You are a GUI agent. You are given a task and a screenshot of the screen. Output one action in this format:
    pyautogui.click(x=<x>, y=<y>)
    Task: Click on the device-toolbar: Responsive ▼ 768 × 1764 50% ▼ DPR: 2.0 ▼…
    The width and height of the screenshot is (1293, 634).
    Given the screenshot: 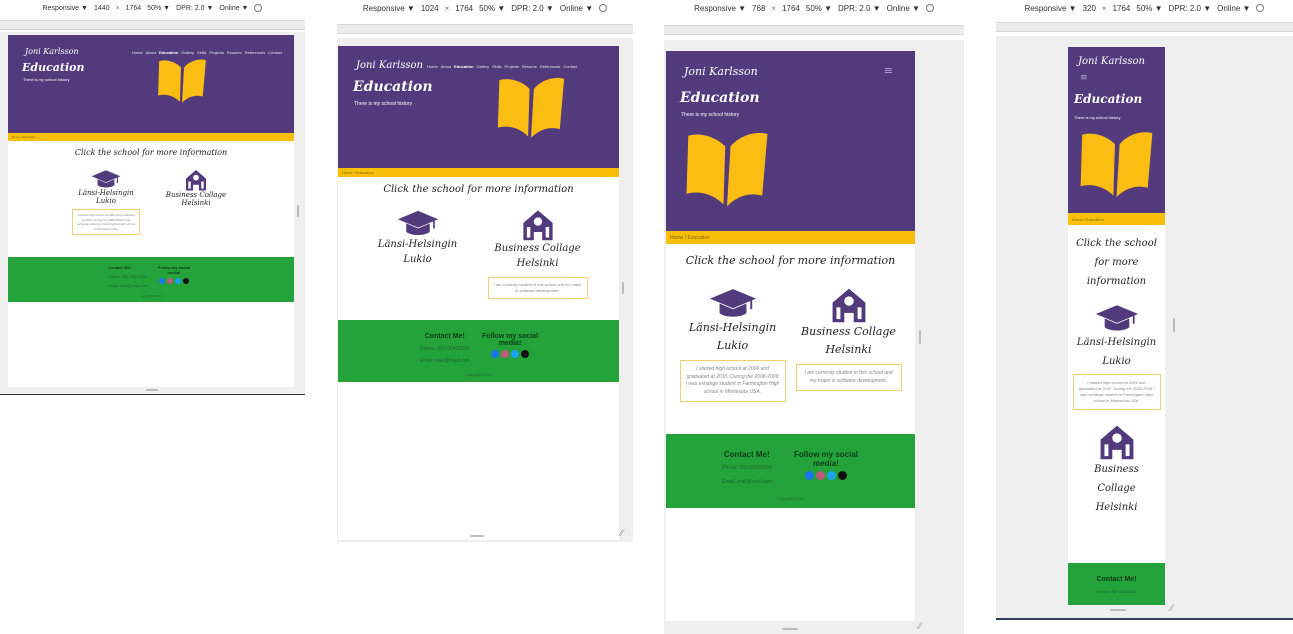 What is the action you would take?
    pyautogui.click(x=814, y=8)
    